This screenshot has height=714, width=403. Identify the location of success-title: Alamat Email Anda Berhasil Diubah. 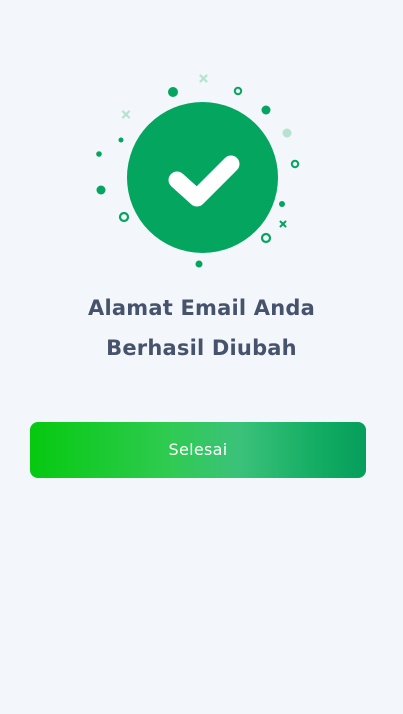
(201, 328).